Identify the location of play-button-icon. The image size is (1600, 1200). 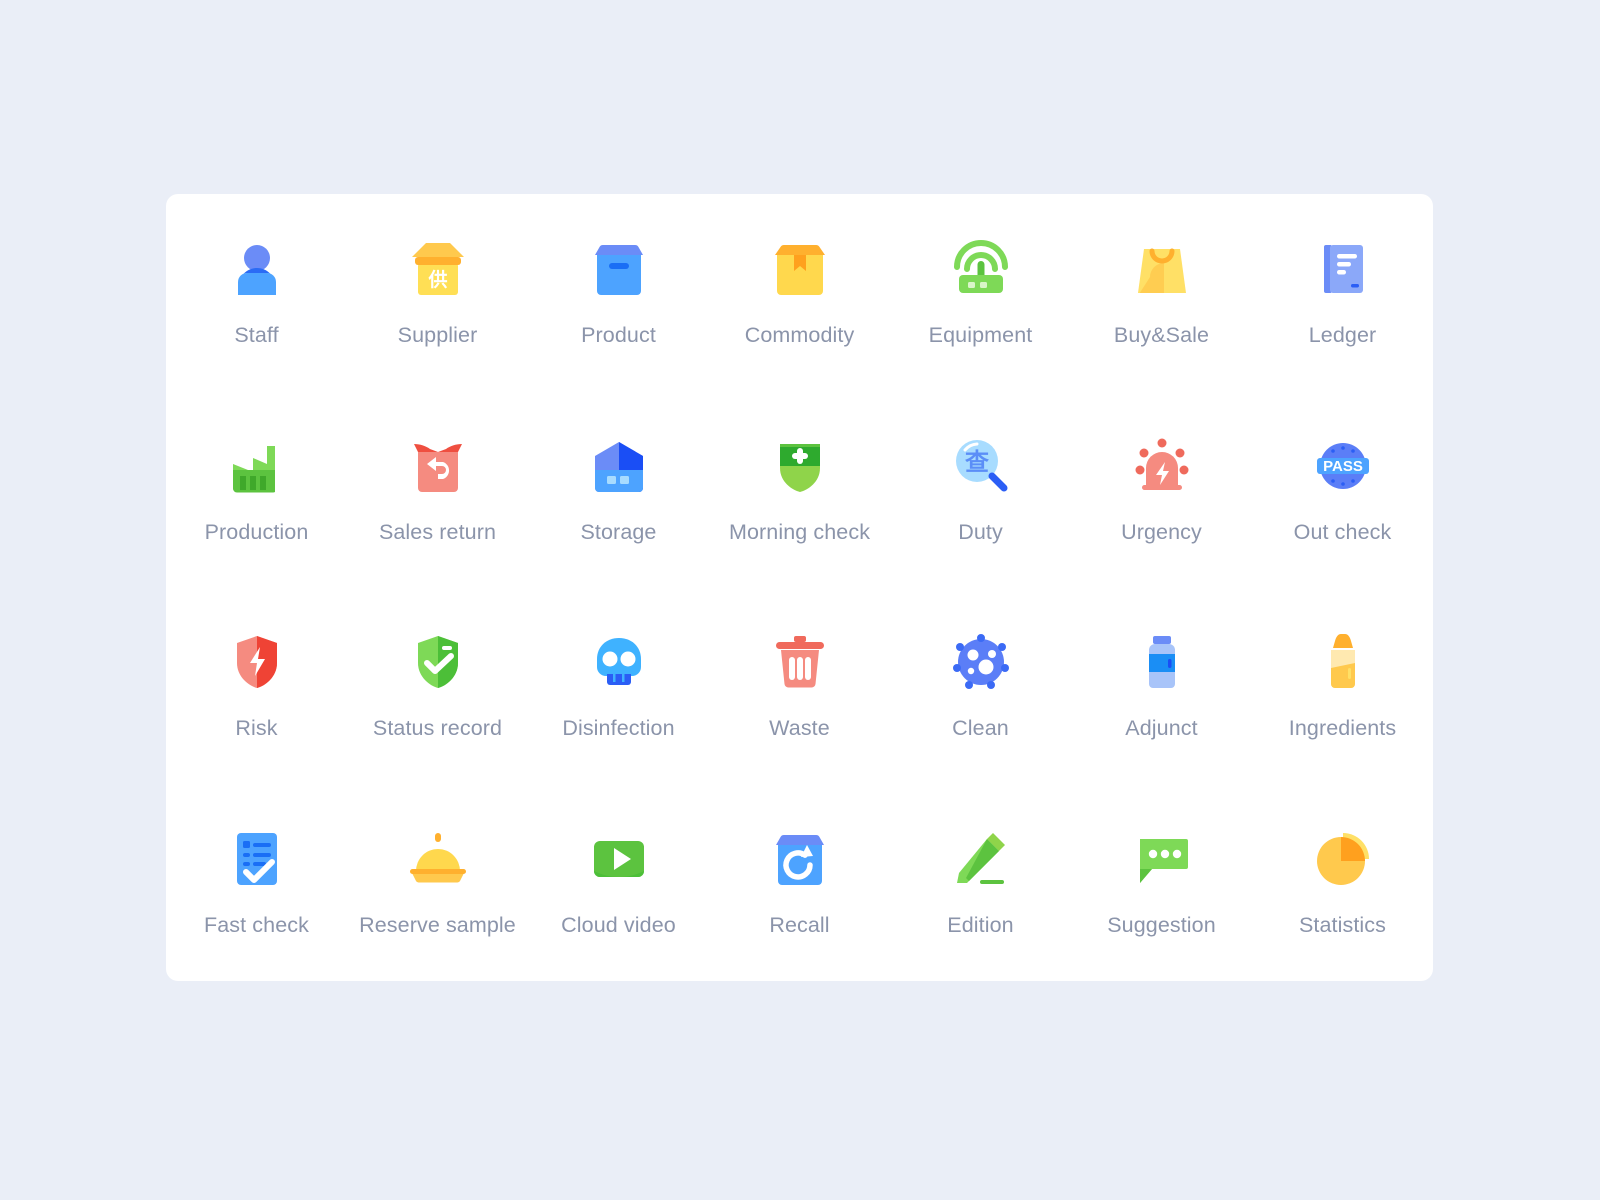
(618, 859).